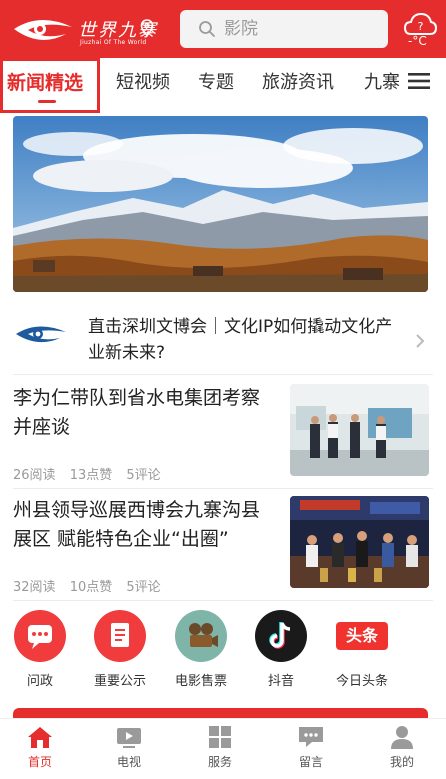 This screenshot has width=446, height=779. I want to click on meeting-photo-image, so click(359, 430).